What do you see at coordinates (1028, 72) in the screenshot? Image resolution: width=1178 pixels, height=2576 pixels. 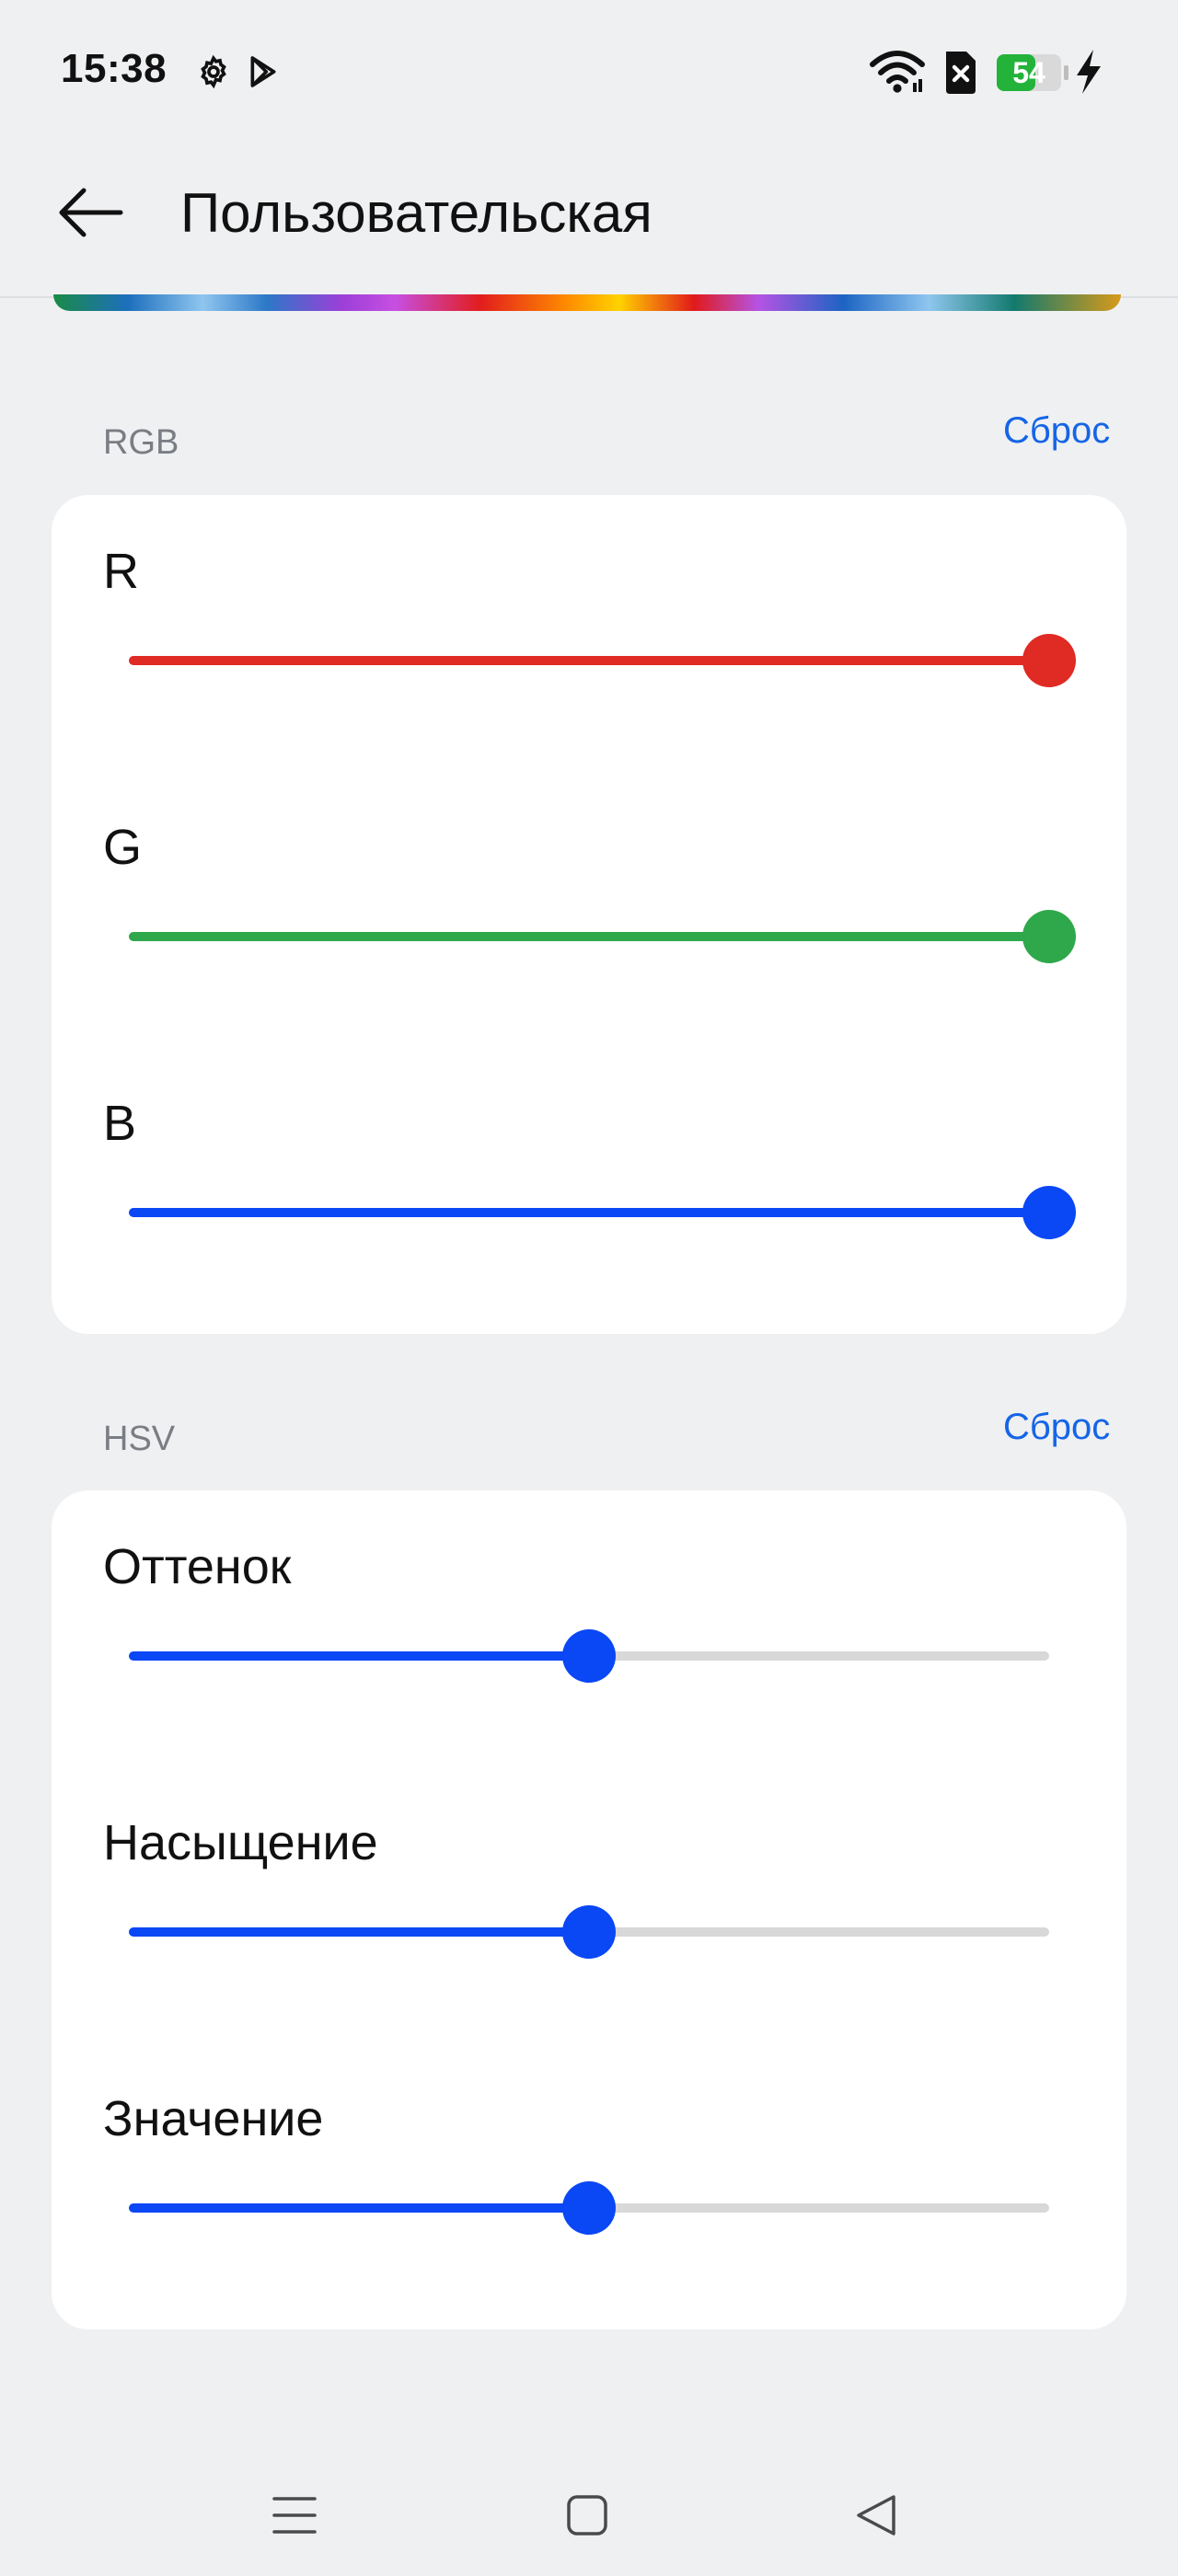 I see `battery-level: 54` at bounding box center [1028, 72].